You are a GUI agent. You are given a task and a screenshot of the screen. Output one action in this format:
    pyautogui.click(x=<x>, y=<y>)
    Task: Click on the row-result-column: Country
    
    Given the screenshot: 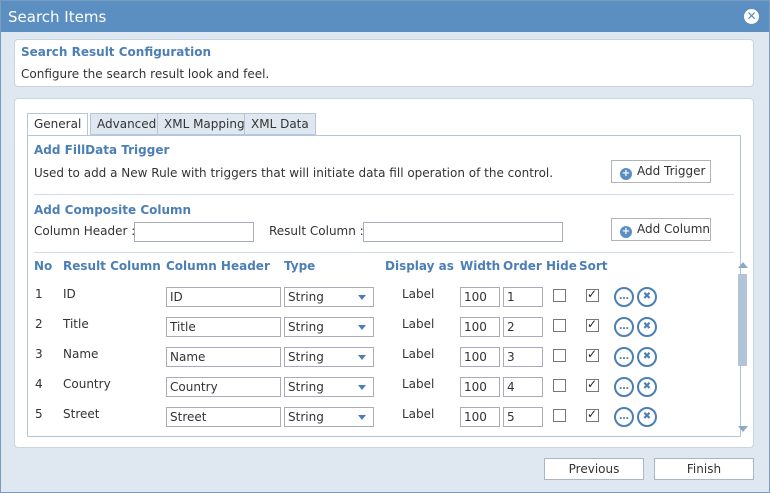 What is the action you would take?
    pyautogui.click(x=87, y=384)
    